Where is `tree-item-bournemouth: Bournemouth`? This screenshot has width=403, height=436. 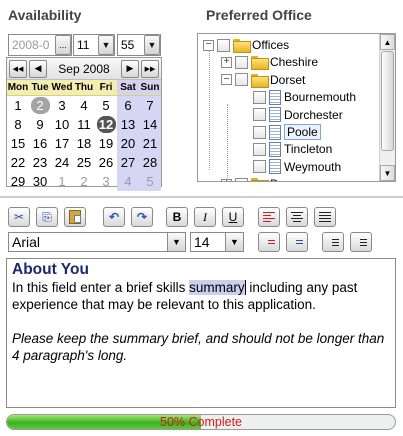
tree-item-bournemouth: Bournemouth is located at coordinates (297, 97).